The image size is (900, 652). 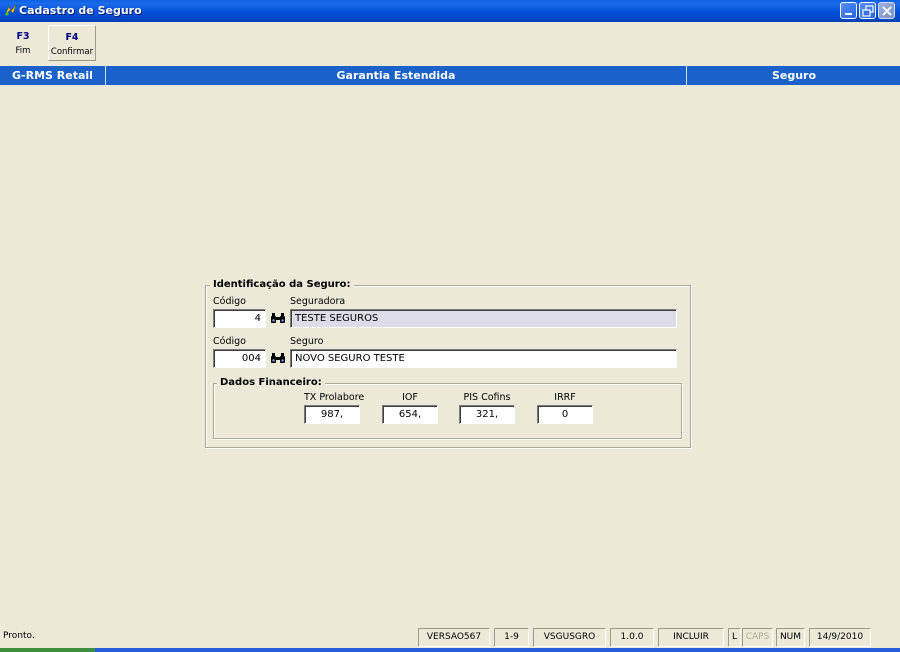 What do you see at coordinates (282, 284) in the screenshot?
I see `identificacao-group-title: Identificação da Seguro:` at bounding box center [282, 284].